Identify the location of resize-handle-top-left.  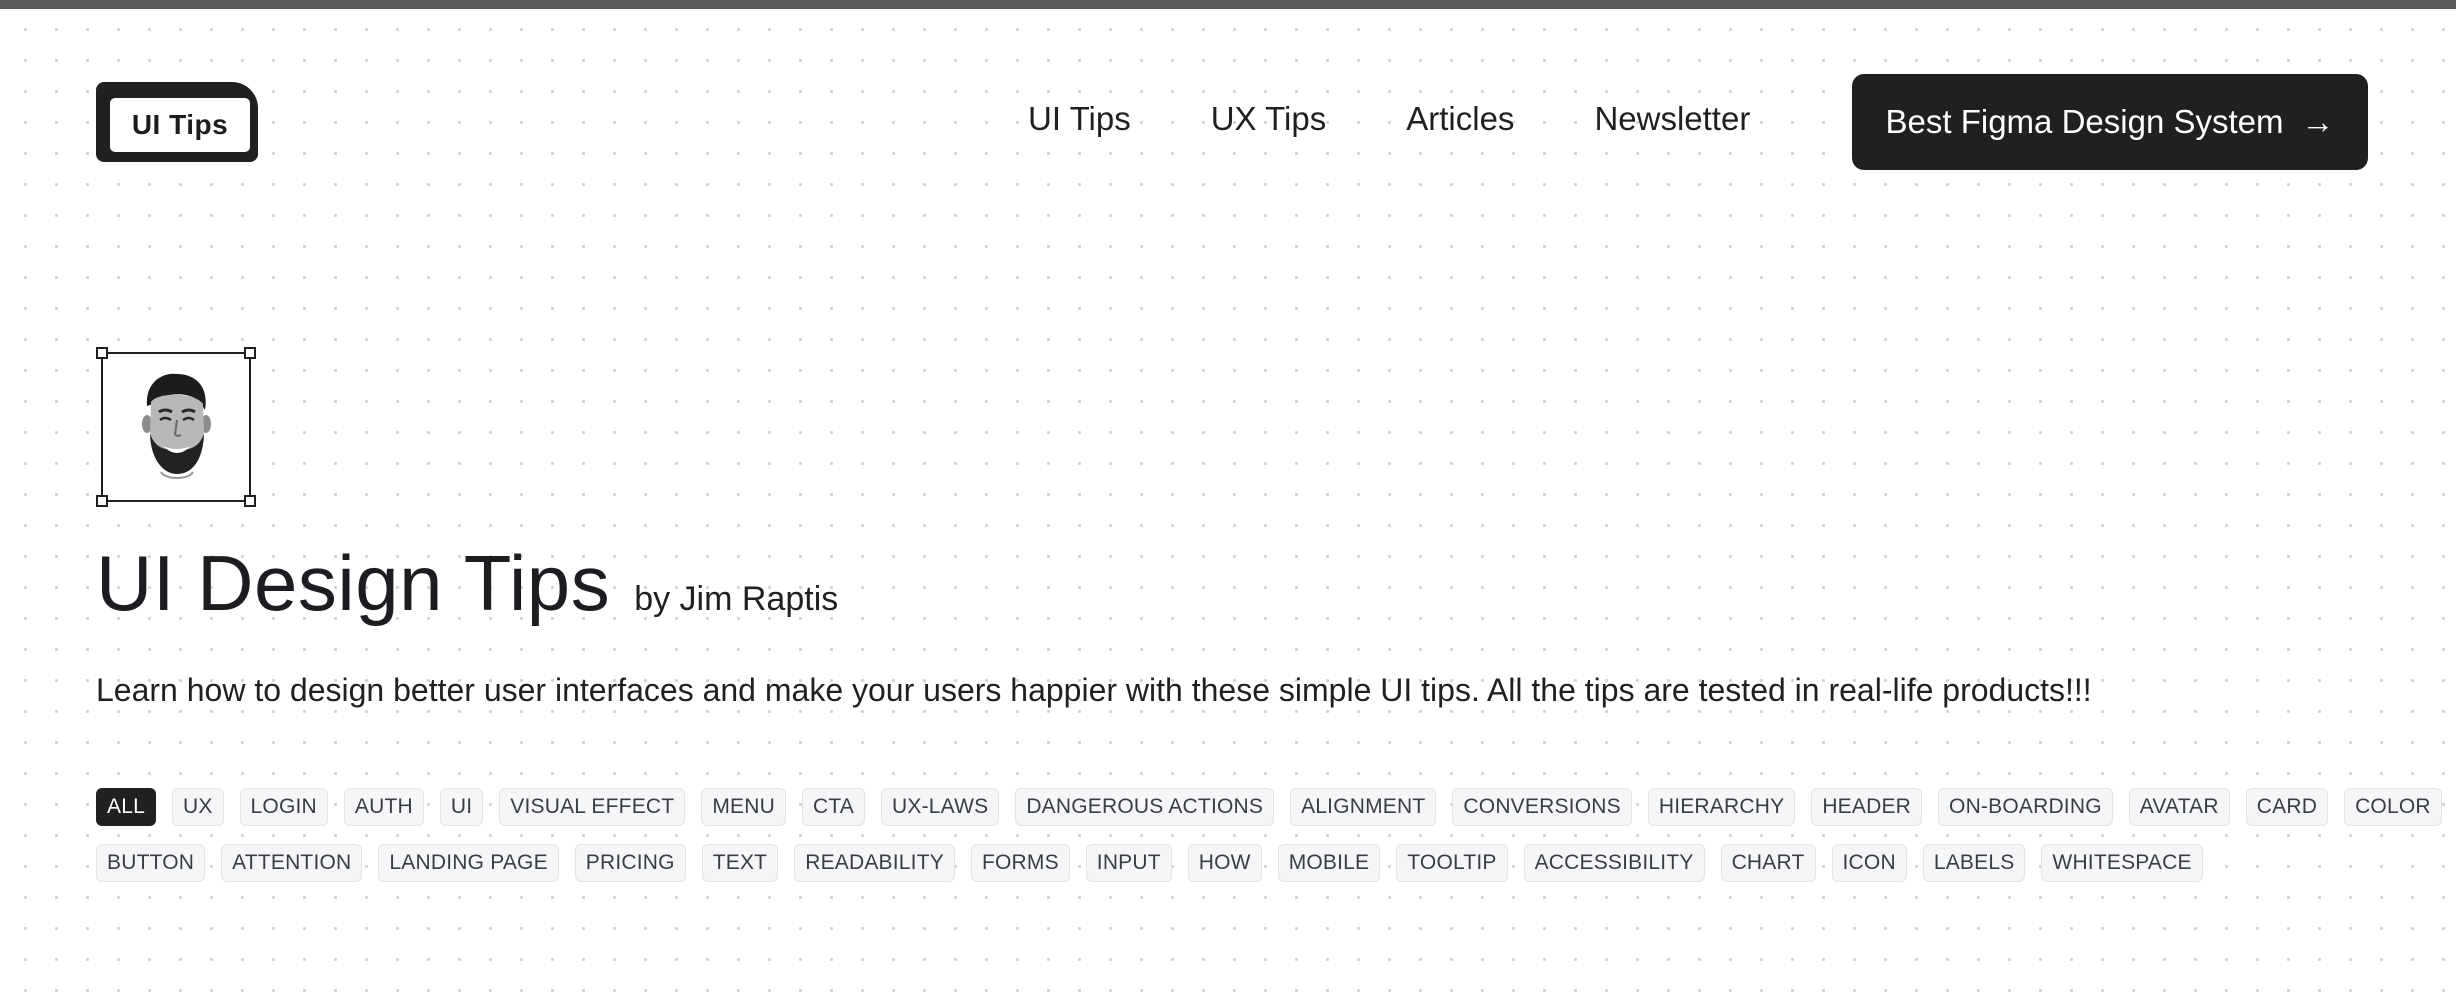
(102, 353).